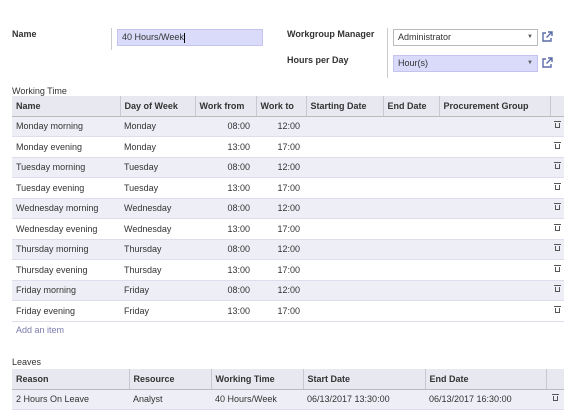 The width and height of the screenshot is (576, 412). What do you see at coordinates (345, 106) in the screenshot?
I see `column-header: Starting Date` at bounding box center [345, 106].